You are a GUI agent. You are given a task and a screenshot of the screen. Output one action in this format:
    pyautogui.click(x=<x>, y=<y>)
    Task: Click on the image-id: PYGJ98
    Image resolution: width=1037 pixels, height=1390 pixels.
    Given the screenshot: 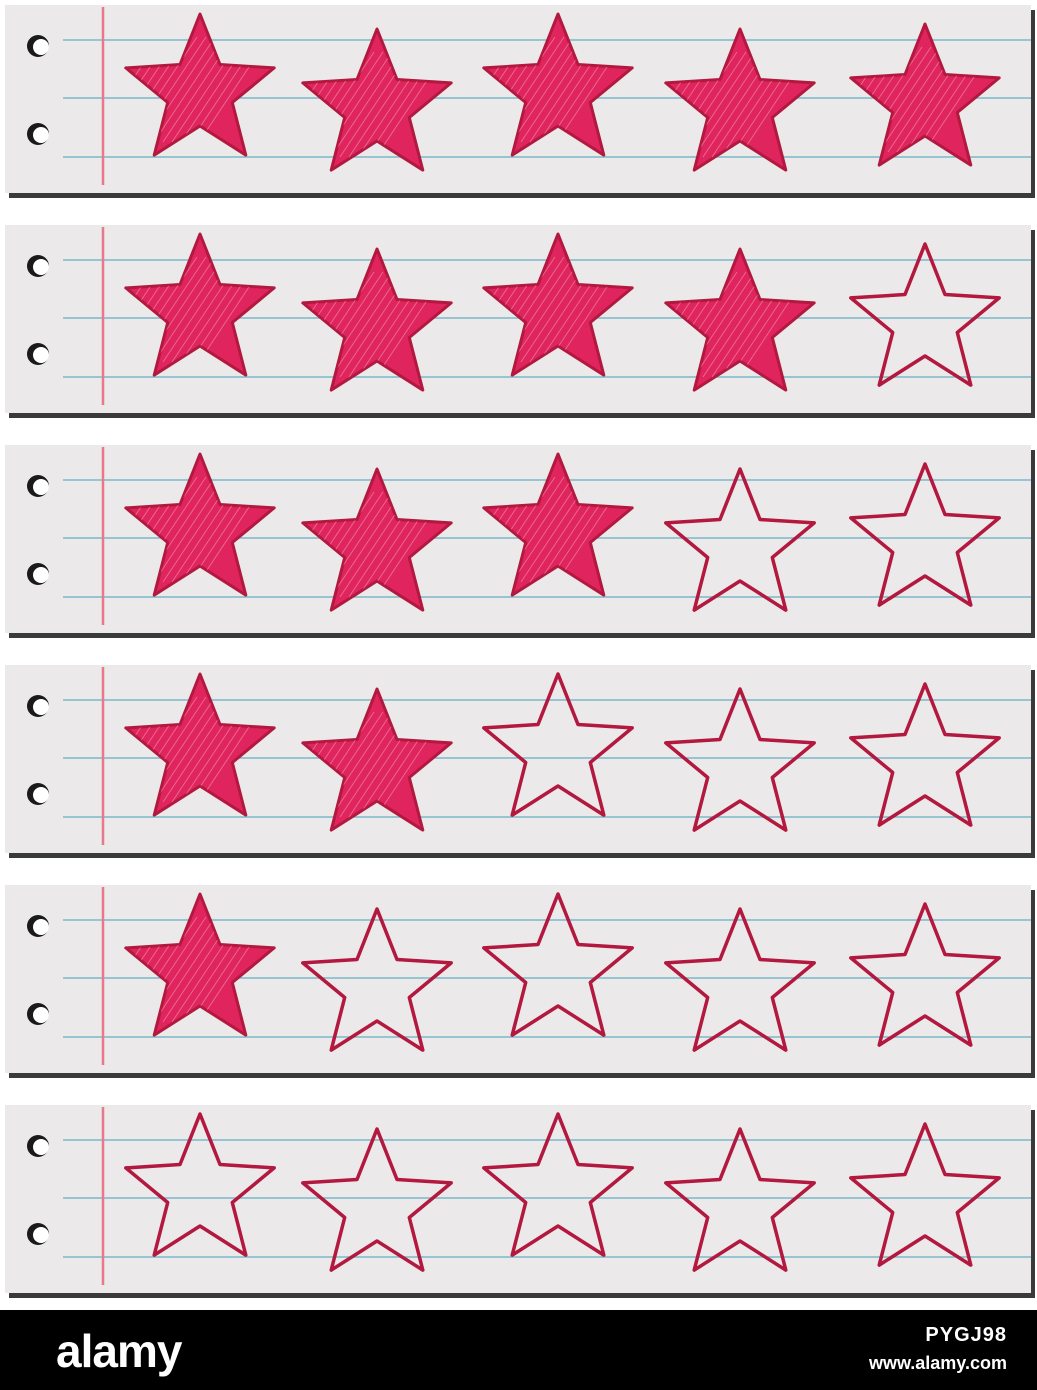 What is the action you would take?
    pyautogui.click(x=966, y=1335)
    